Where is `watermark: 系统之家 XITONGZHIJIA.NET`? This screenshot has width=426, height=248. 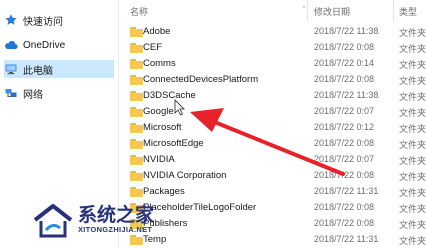 watermark: 系统之家 XITONGZHIJIA.NET is located at coordinates (132, 220).